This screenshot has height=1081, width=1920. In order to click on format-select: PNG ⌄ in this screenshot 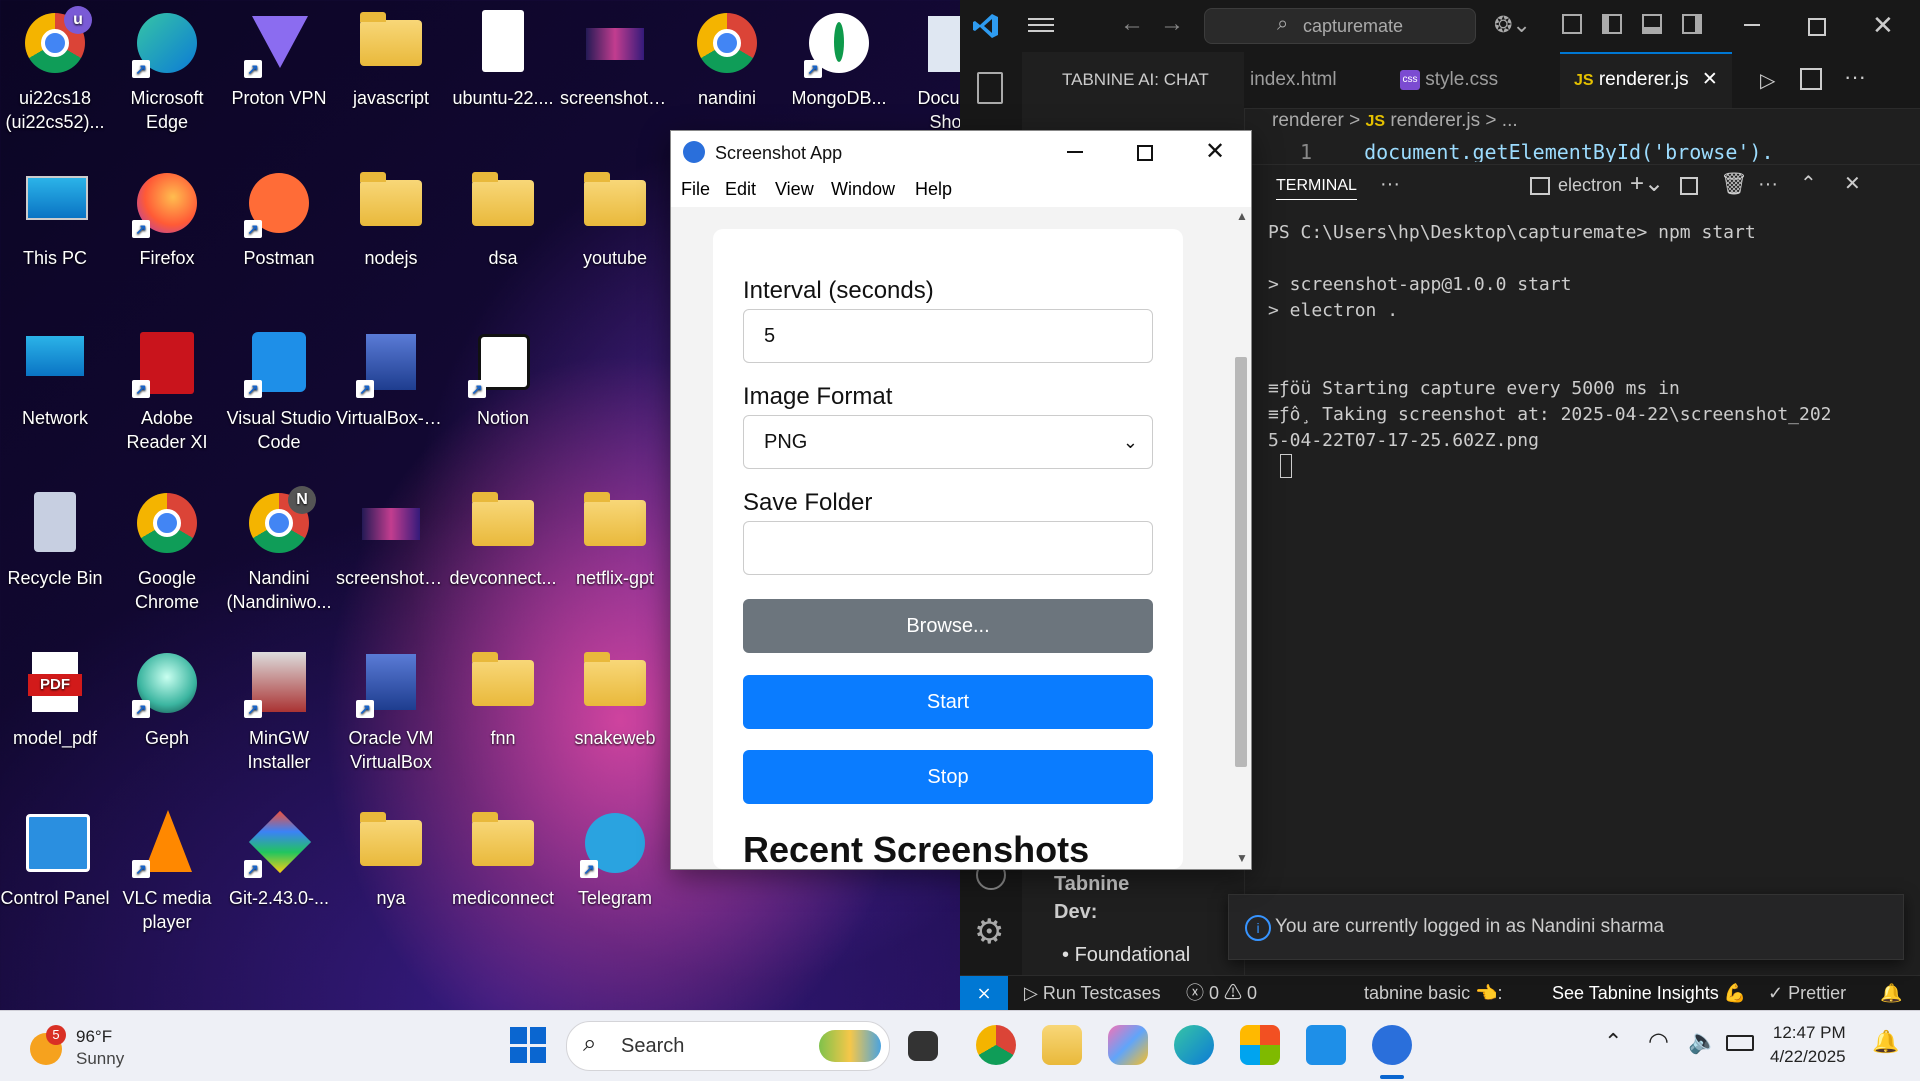, I will do `click(948, 442)`.